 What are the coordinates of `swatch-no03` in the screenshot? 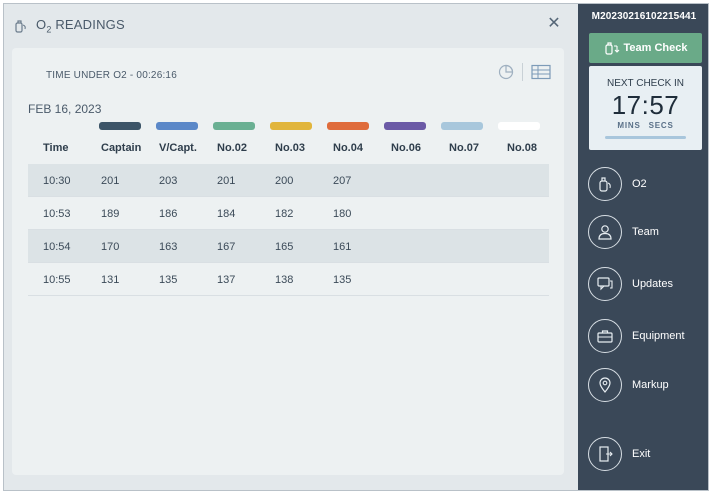 It's located at (291, 126).